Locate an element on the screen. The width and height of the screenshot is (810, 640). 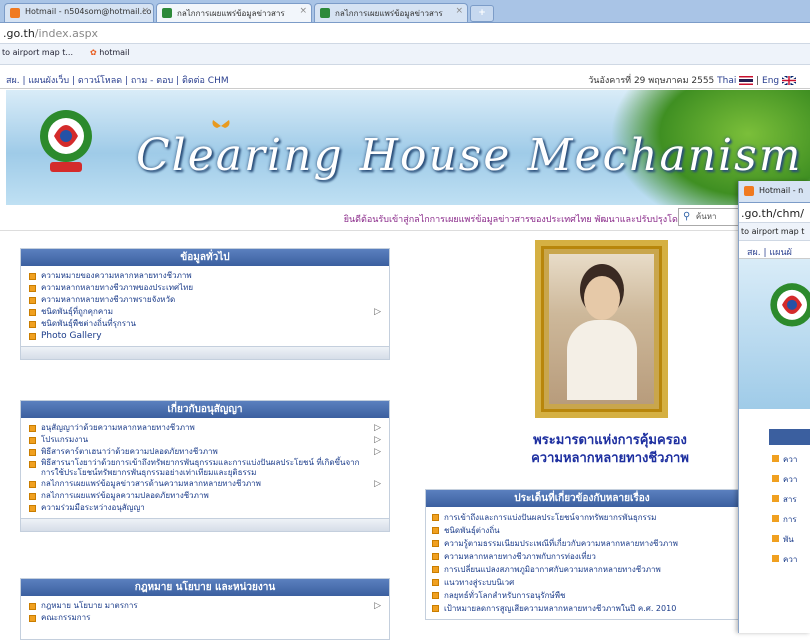
tab-chm-active: กลไกการเผยแพร่ข้อมูลข่าวสาร × is located at coordinates (234, 12).